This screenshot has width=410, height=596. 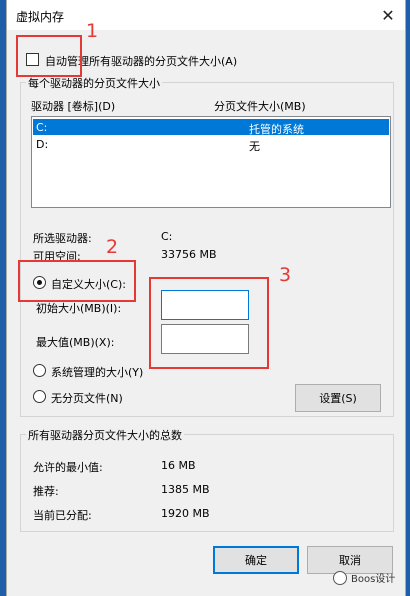 What do you see at coordinates (211, 127) in the screenshot?
I see `drive-row-c: C: 托管的系统` at bounding box center [211, 127].